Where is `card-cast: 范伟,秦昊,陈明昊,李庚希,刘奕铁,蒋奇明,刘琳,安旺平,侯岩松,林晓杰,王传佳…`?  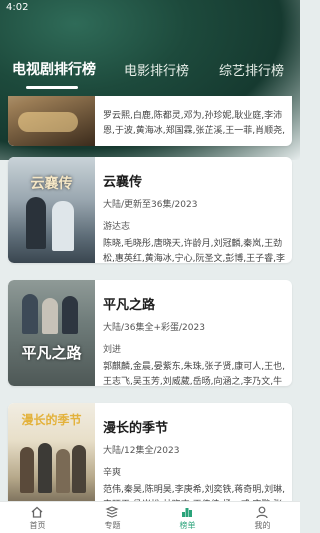 card-cast: 范伟,秦昊,陈明昊,李庚希,刘奕铁,蒋奇明,刘琳,安旺平,侯岩松,林晓杰,王传佳… is located at coordinates (194, 493).